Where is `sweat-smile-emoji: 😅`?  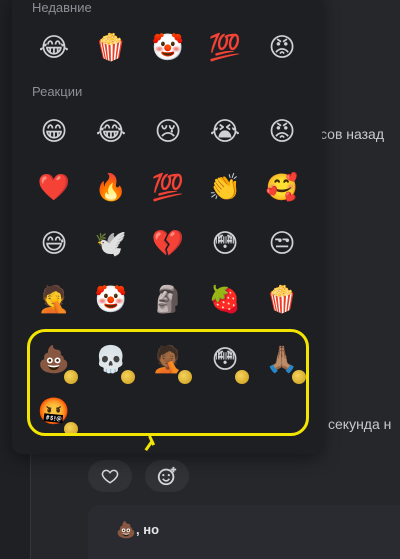 sweat-smile-emoji: 😅 is located at coordinates (54, 244).